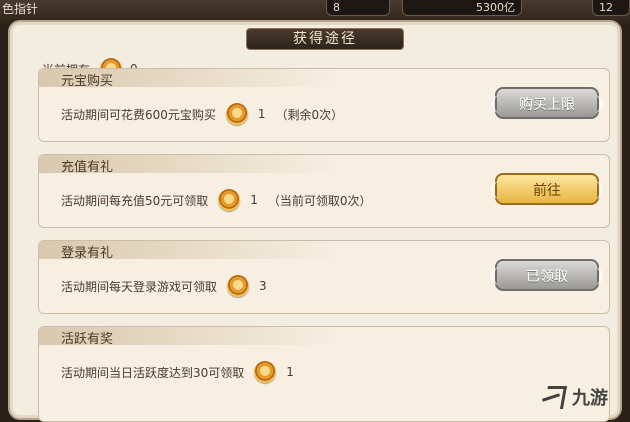  What do you see at coordinates (87, 253) in the screenshot?
I see `section-title: 登录有礼` at bounding box center [87, 253].